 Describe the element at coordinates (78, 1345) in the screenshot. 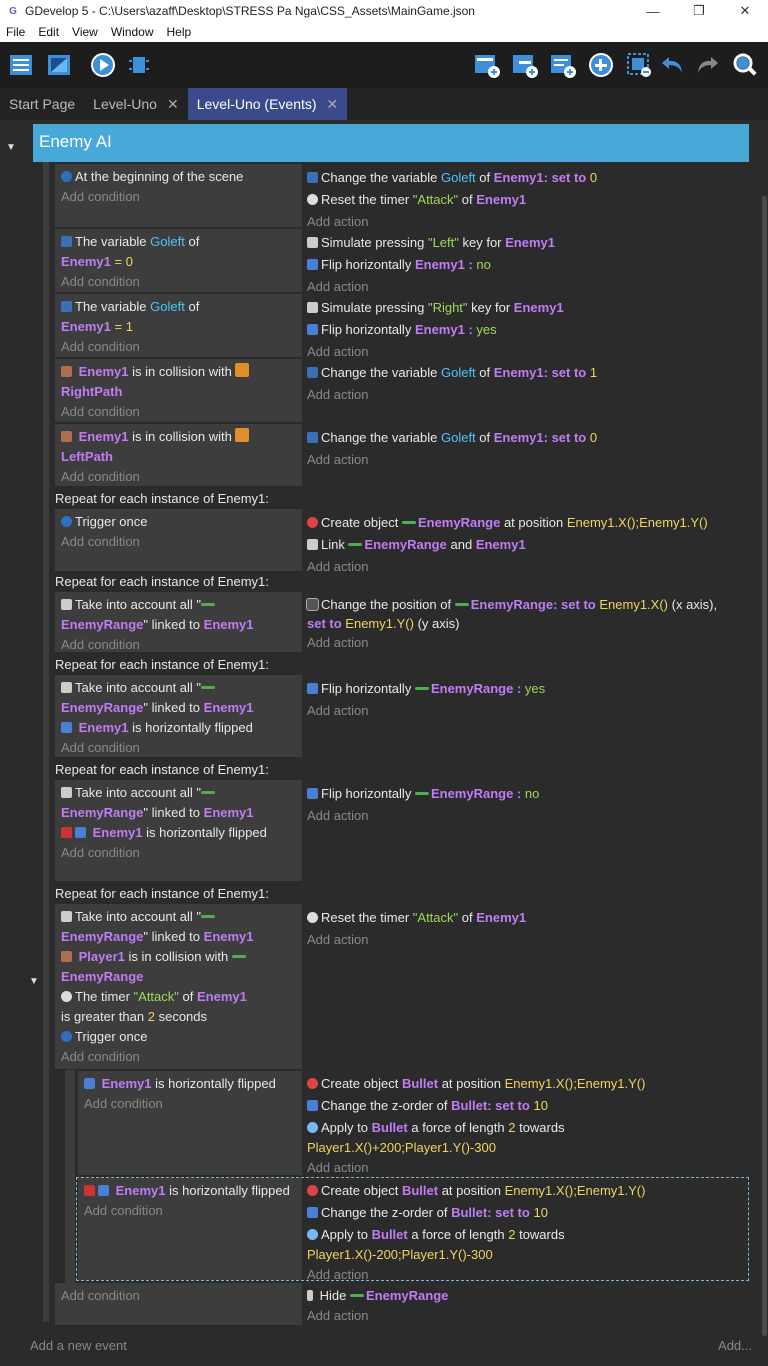

I see `add-new-event-button: Add a new event` at that location.